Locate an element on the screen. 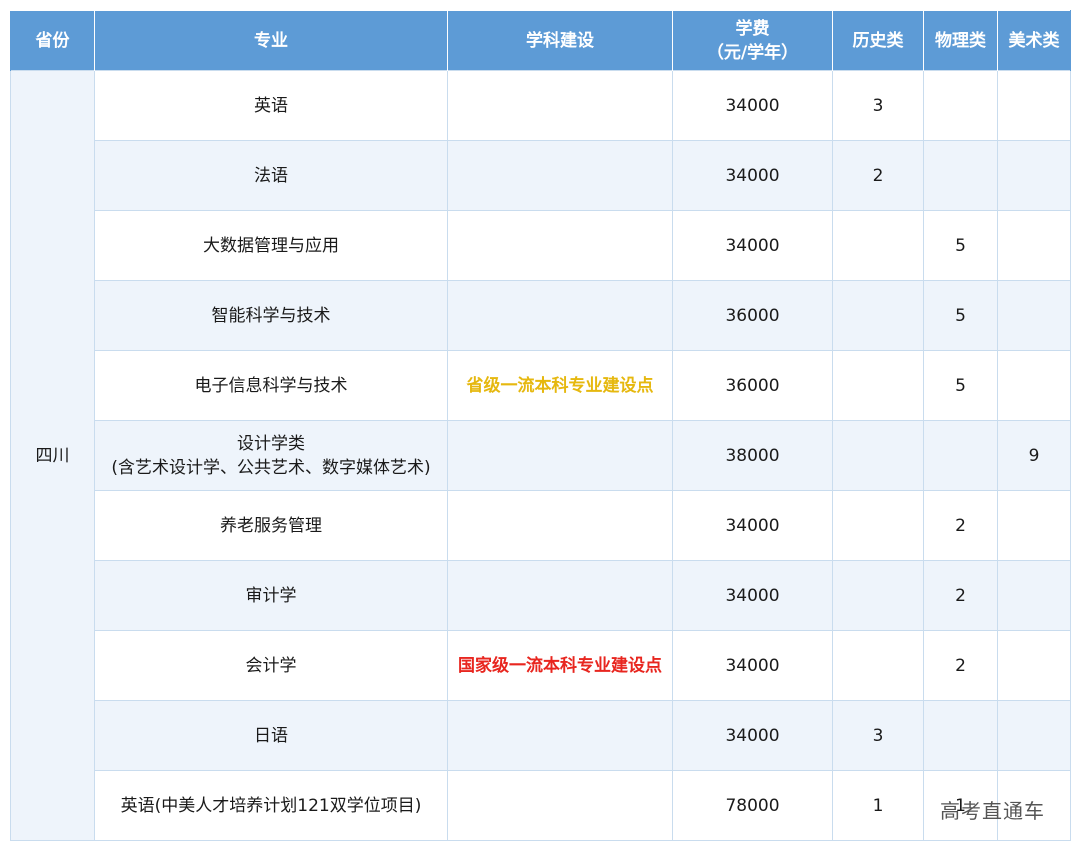  major-name: 法语 is located at coordinates (271, 175).